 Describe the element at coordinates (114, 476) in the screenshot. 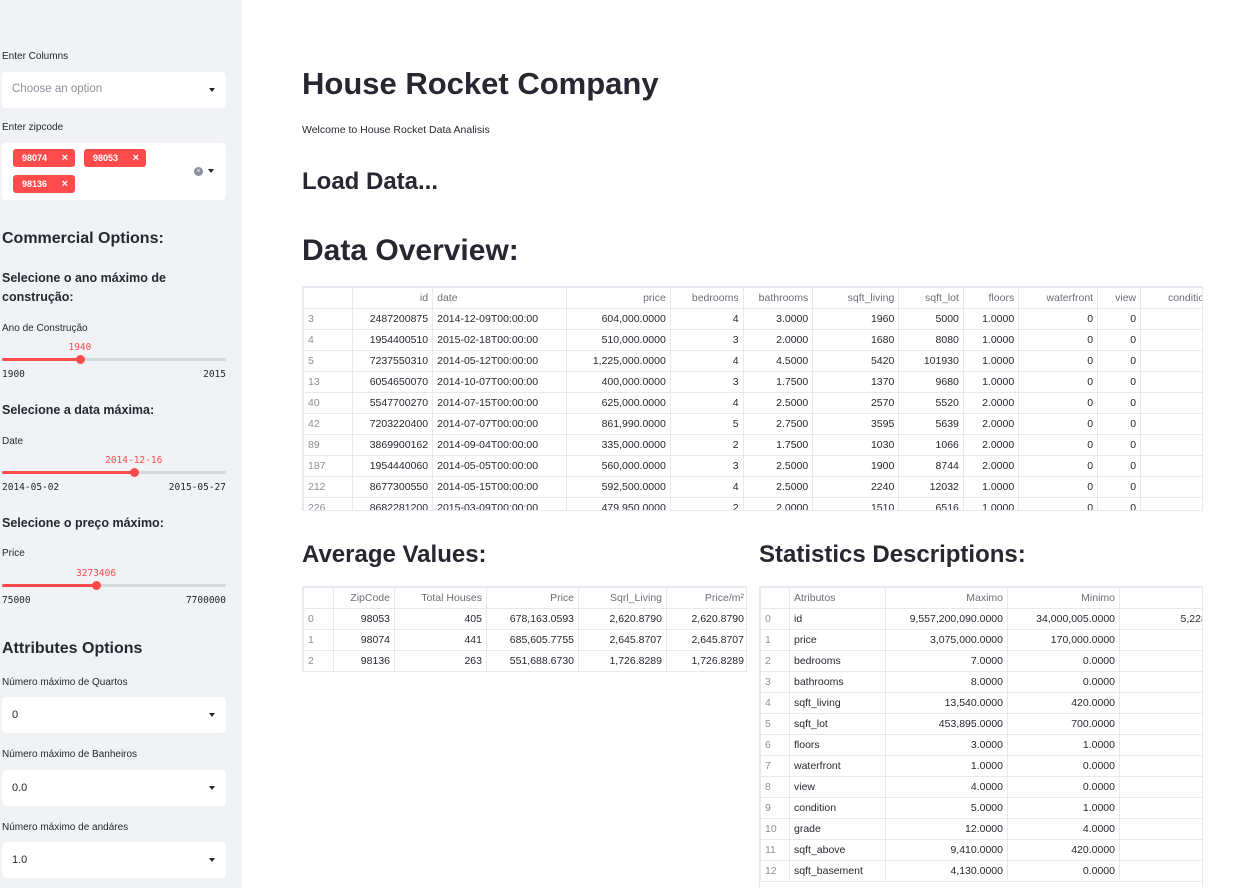

I see `date-slider: 2014-12-16 2014-05-02 2015-05-27` at that location.